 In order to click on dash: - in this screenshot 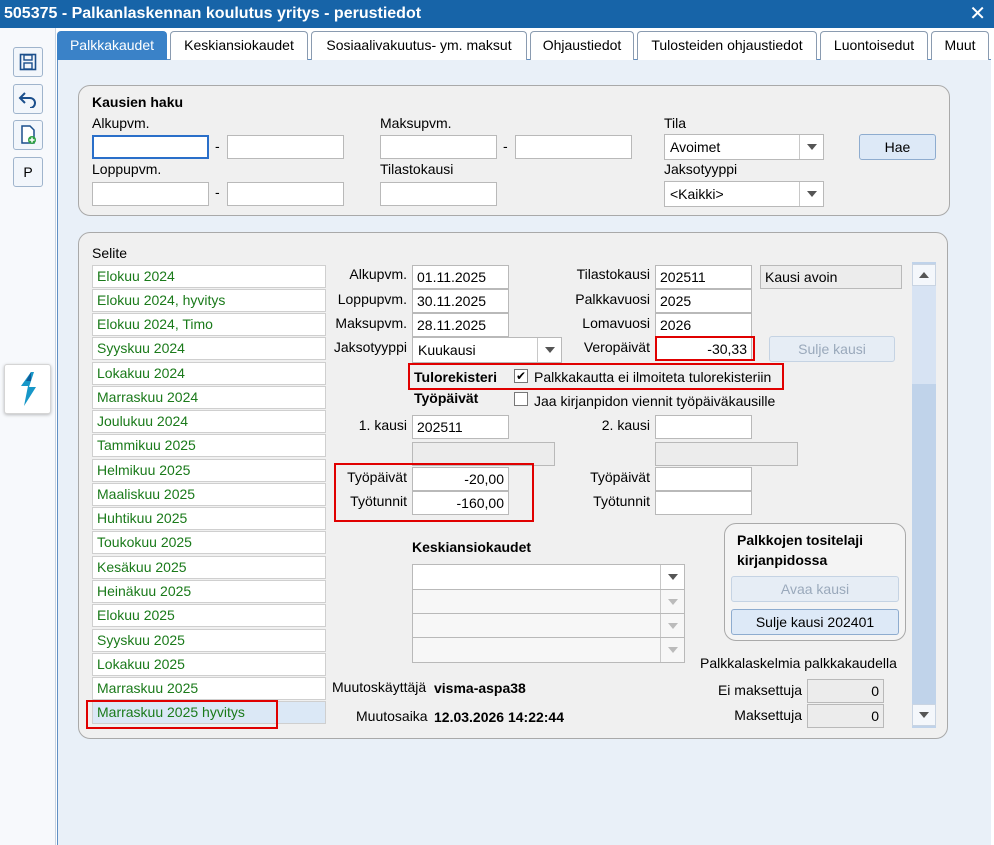, I will do `click(217, 192)`.